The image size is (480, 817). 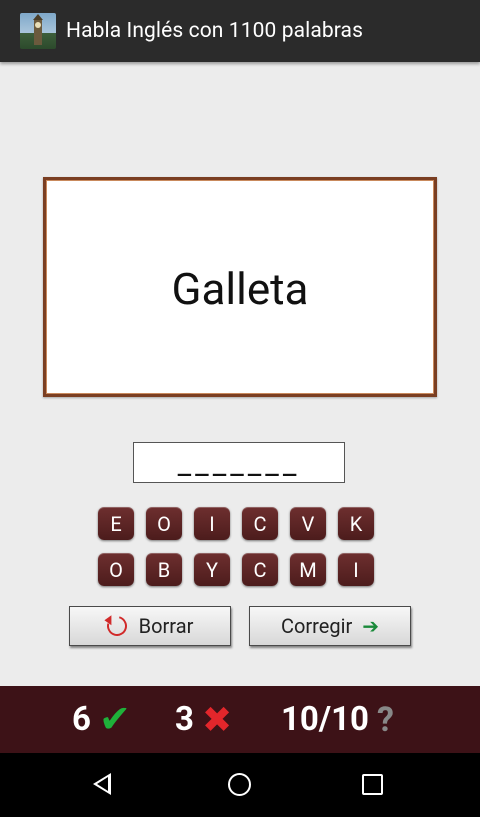 What do you see at coordinates (356, 523) in the screenshot?
I see `letter-key: K` at bounding box center [356, 523].